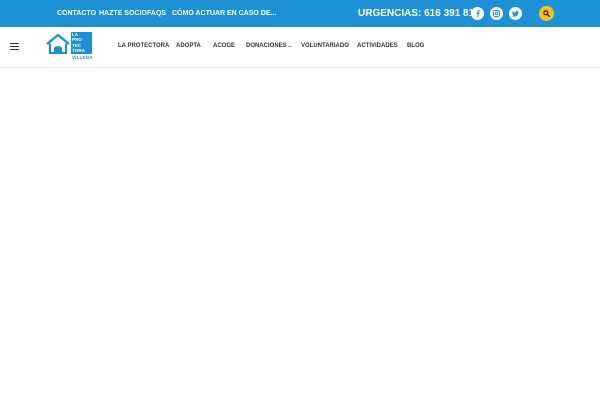  What do you see at coordinates (477, 13) in the screenshot?
I see `facebook-icon` at bounding box center [477, 13].